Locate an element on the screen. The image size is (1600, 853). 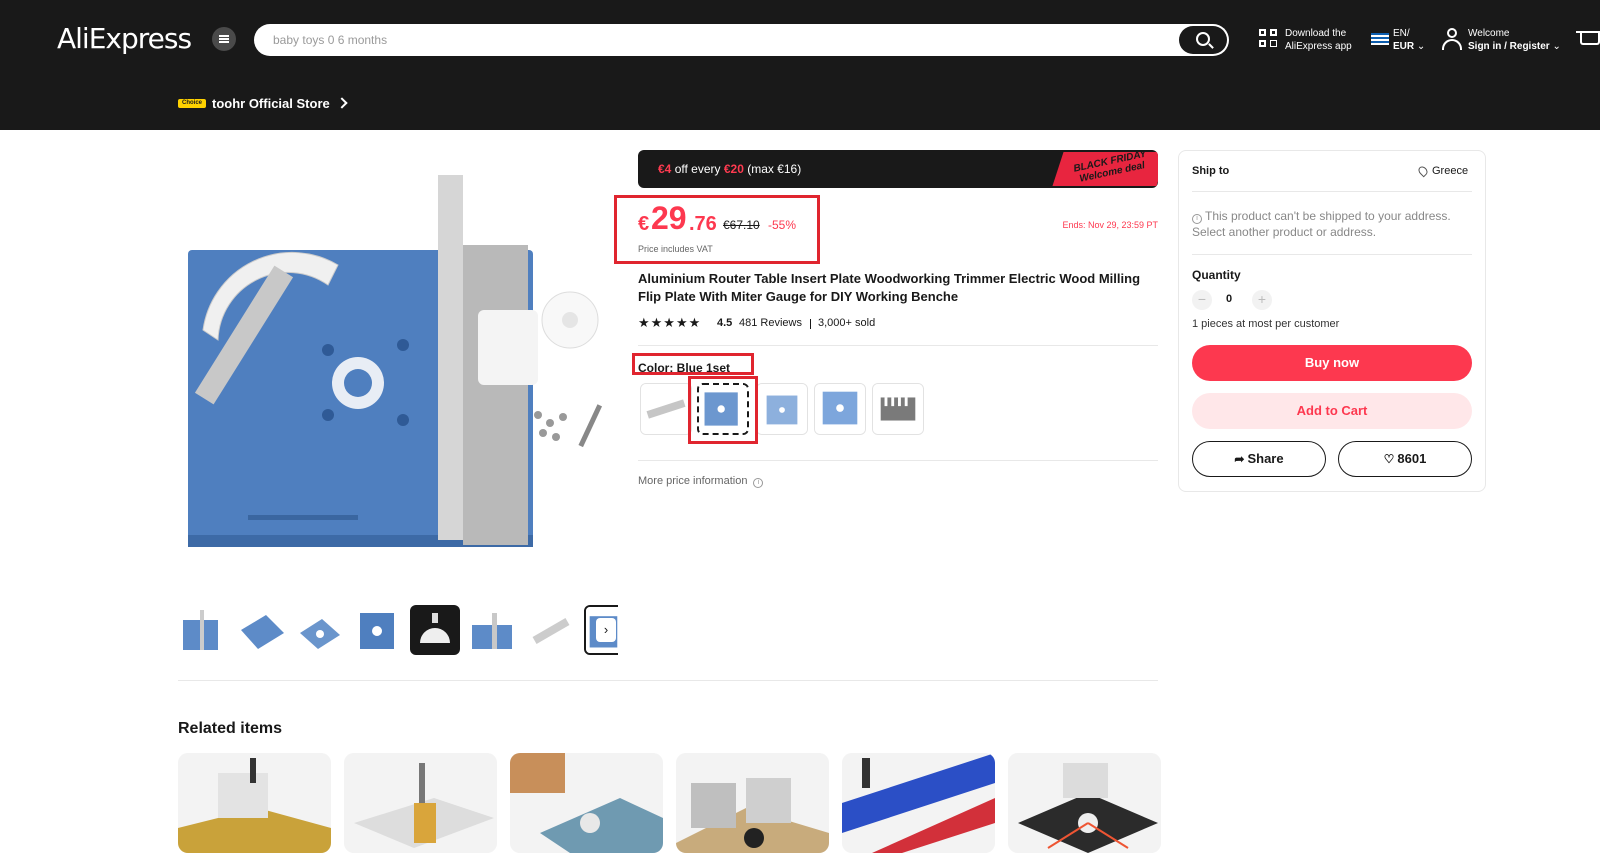
wishlist-button: ♡ 8601 is located at coordinates (1405, 459).